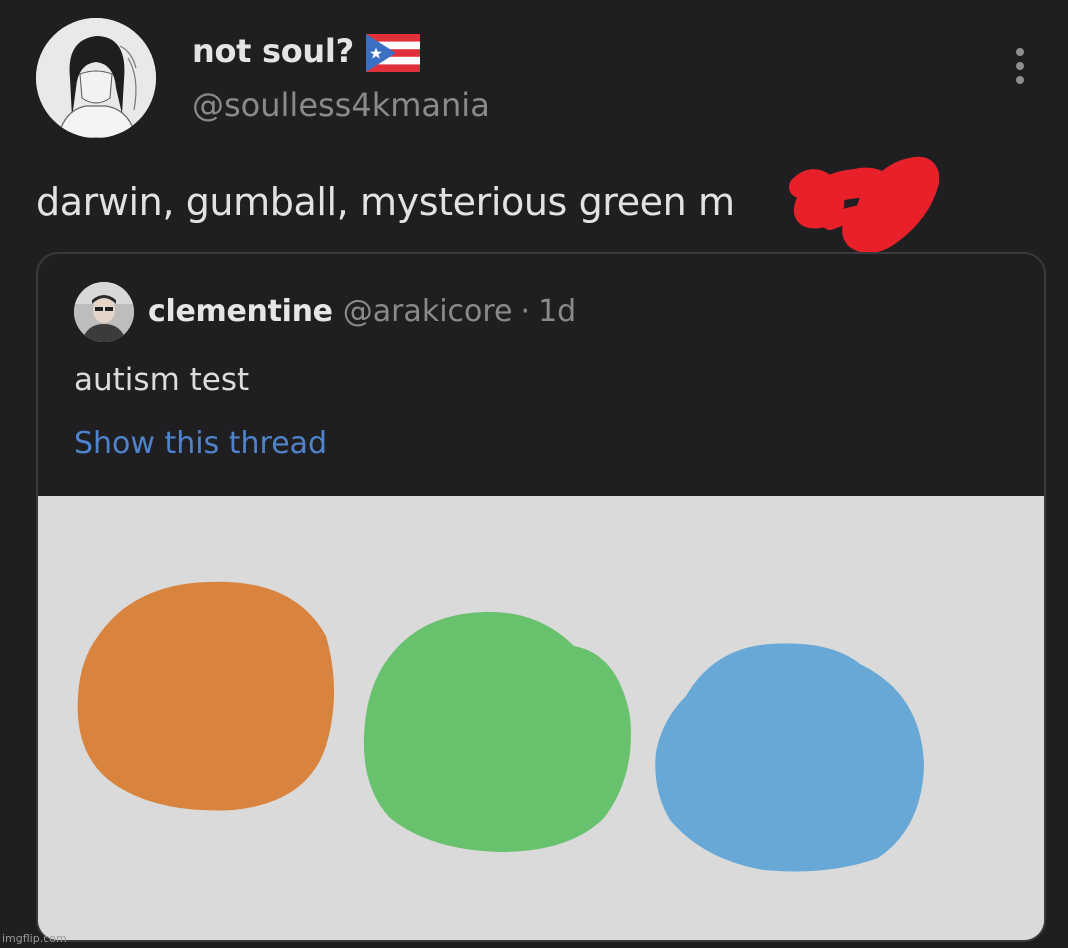 The width and height of the screenshot is (1068, 948). What do you see at coordinates (200, 443) in the screenshot?
I see `show-thread-link: Show this thread` at bounding box center [200, 443].